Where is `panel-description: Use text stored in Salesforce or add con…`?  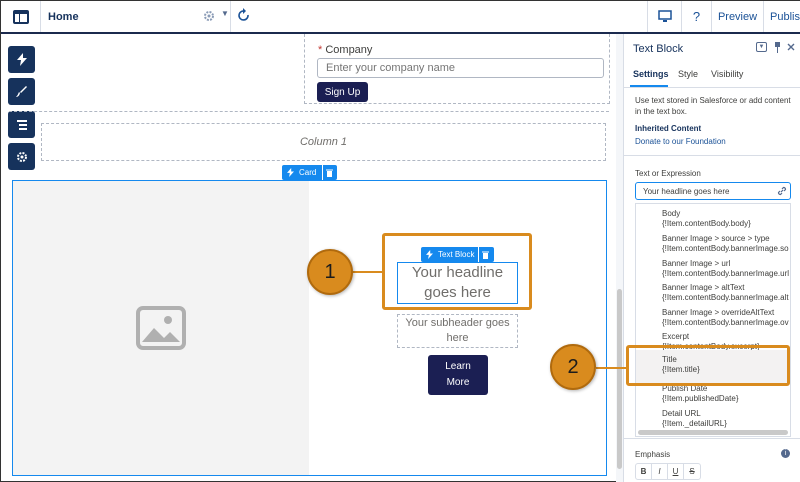 panel-description: Use text stored in Salesforce or add con… is located at coordinates (713, 106).